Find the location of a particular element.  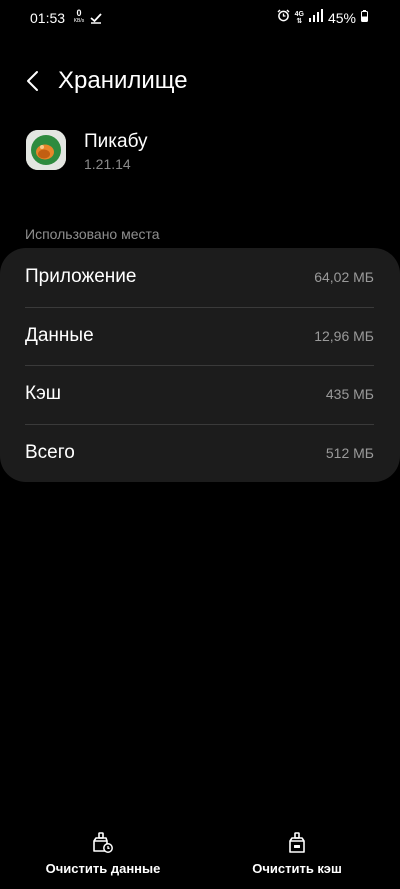

back-button is located at coordinates (33, 81).